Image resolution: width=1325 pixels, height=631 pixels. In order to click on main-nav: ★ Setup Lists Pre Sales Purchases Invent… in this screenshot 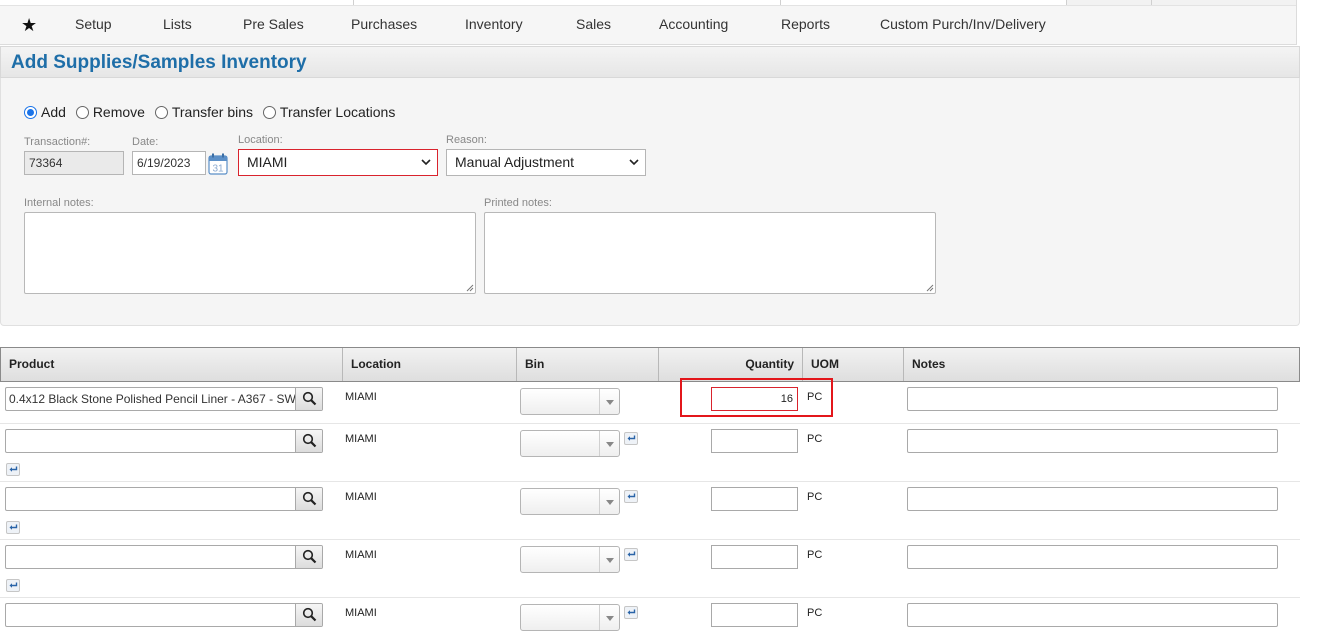, I will do `click(648, 25)`.